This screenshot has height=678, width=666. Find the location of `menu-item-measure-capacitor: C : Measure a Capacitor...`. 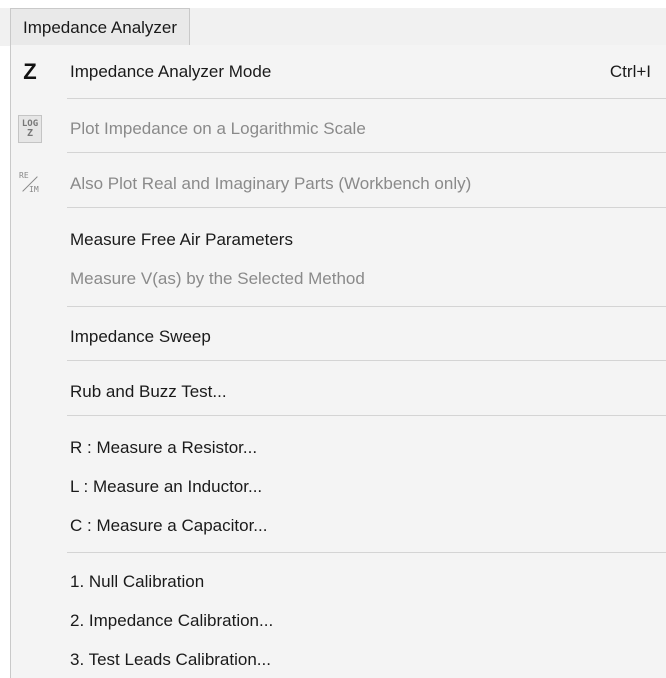

menu-item-measure-capacitor: C : Measure a Capacitor... is located at coordinates (338, 526).